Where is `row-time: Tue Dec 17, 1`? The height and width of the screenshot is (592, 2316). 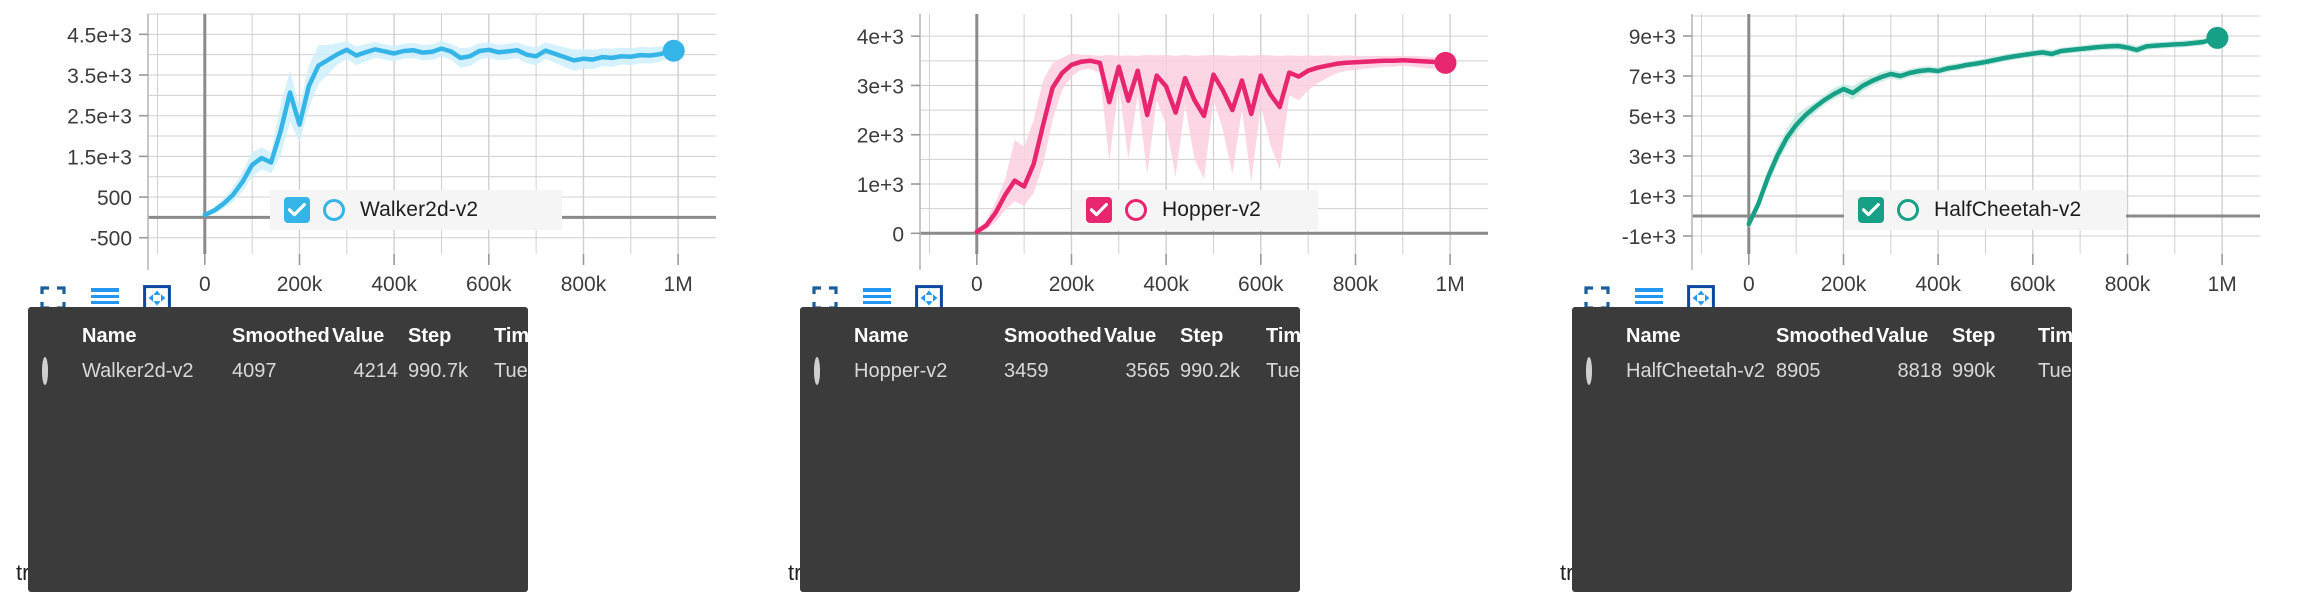
row-time: Tue Dec 17, 1 is located at coordinates (1283, 371).